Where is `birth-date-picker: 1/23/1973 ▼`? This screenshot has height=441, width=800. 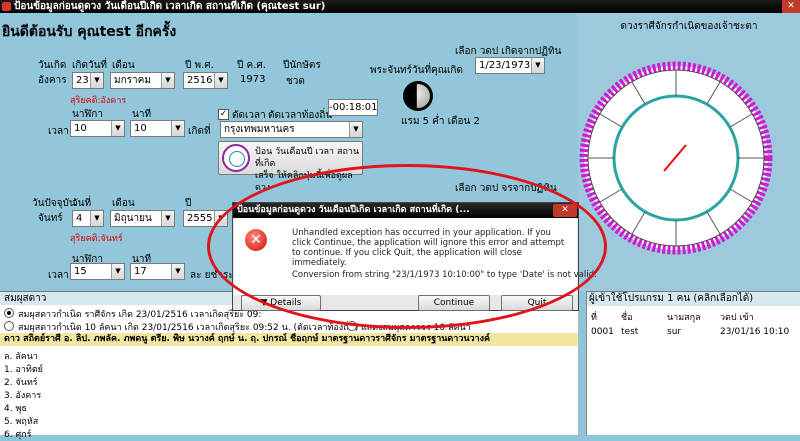 birth-date-picker: 1/23/1973 ▼ is located at coordinates (510, 65).